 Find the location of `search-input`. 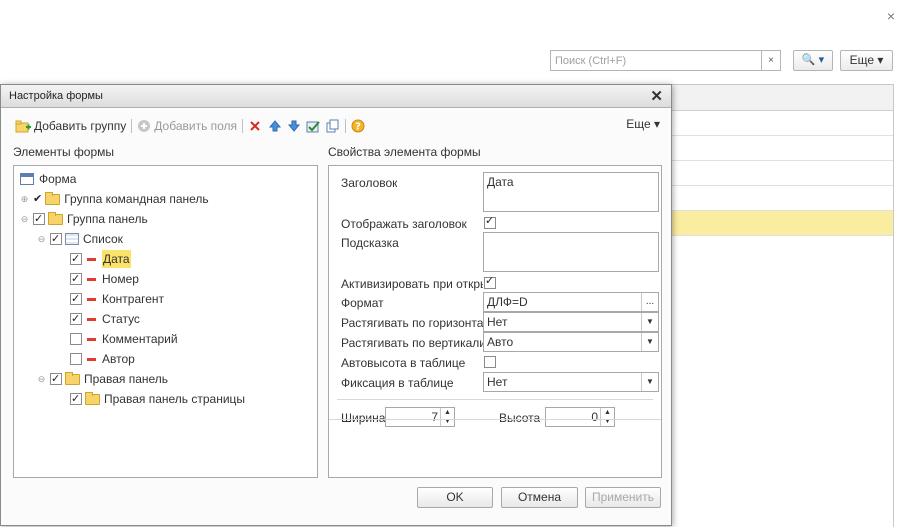

search-input is located at coordinates (655, 60).